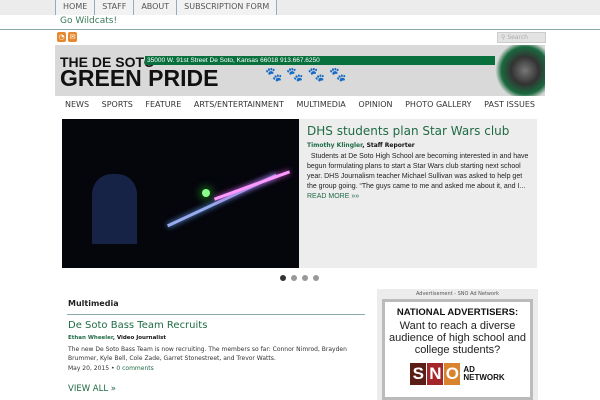 The width and height of the screenshot is (600, 400). What do you see at coordinates (139, 78) in the screenshot?
I see `masthead-title: GREEN PRIDE` at bounding box center [139, 78].